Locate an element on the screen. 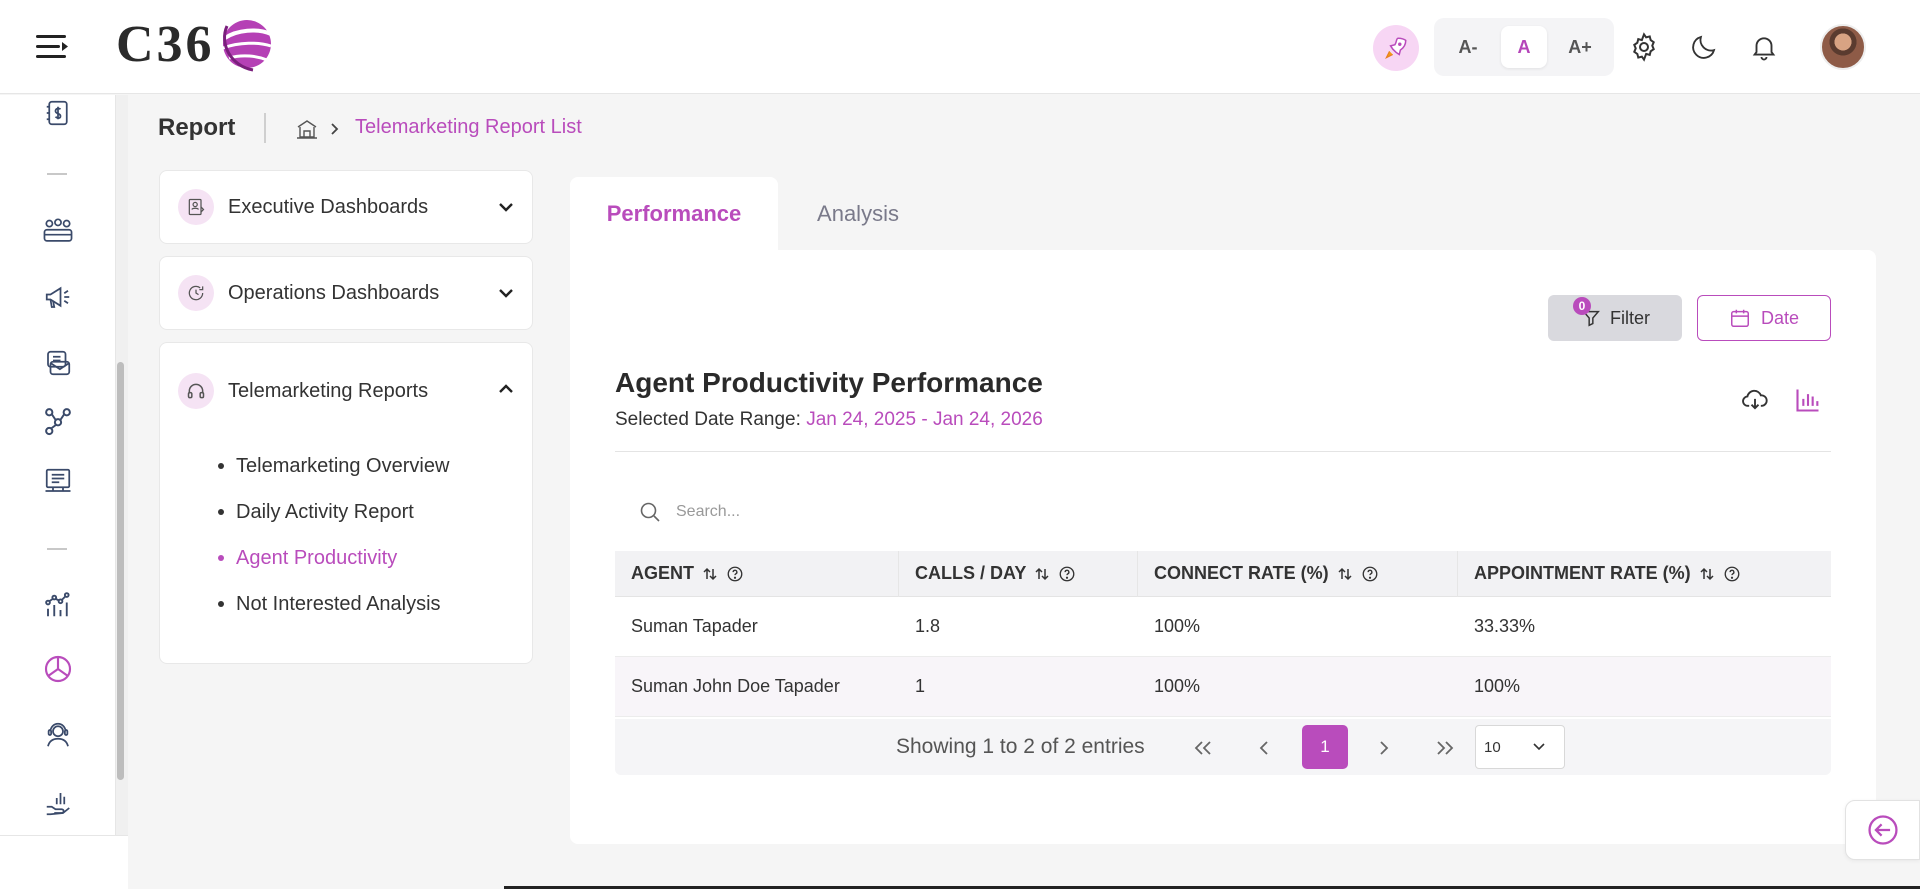 The height and width of the screenshot is (889, 1920). gear-icon is located at coordinates (1644, 47).